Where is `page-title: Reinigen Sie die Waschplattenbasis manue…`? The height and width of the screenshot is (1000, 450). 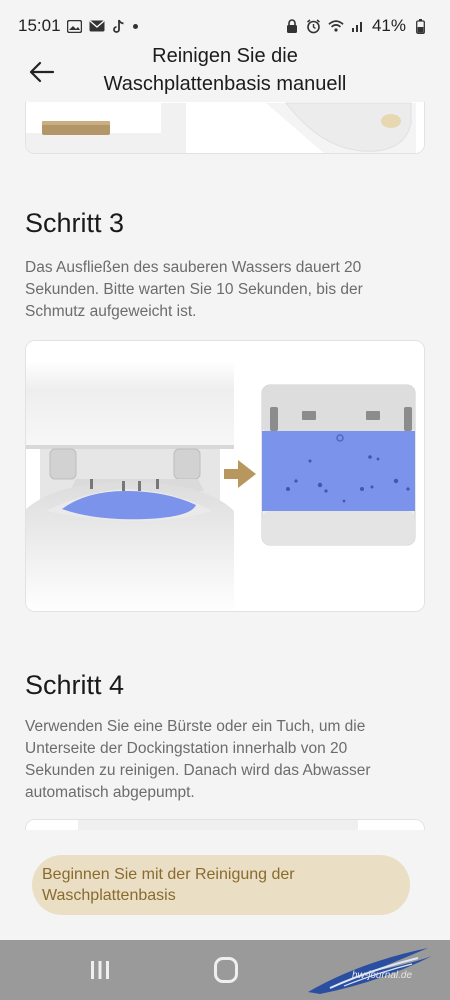
page-title: Reinigen Sie die Waschplattenbasis manue… is located at coordinates (225, 70).